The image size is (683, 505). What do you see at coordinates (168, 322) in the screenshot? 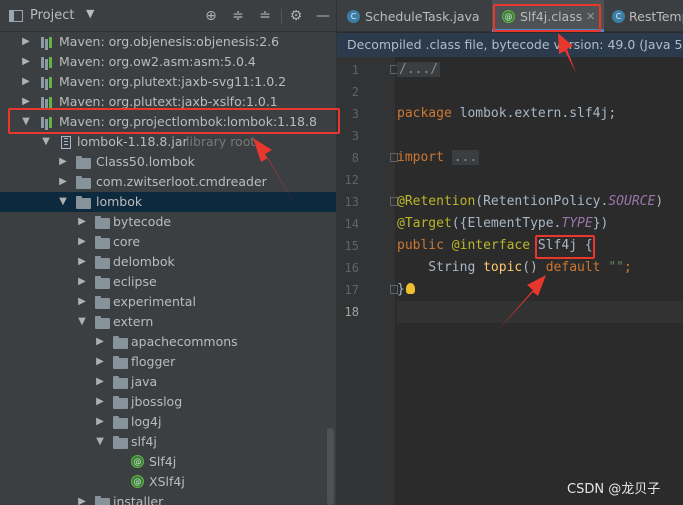
I see `tree-item-extern: ▼ extern` at bounding box center [168, 322].